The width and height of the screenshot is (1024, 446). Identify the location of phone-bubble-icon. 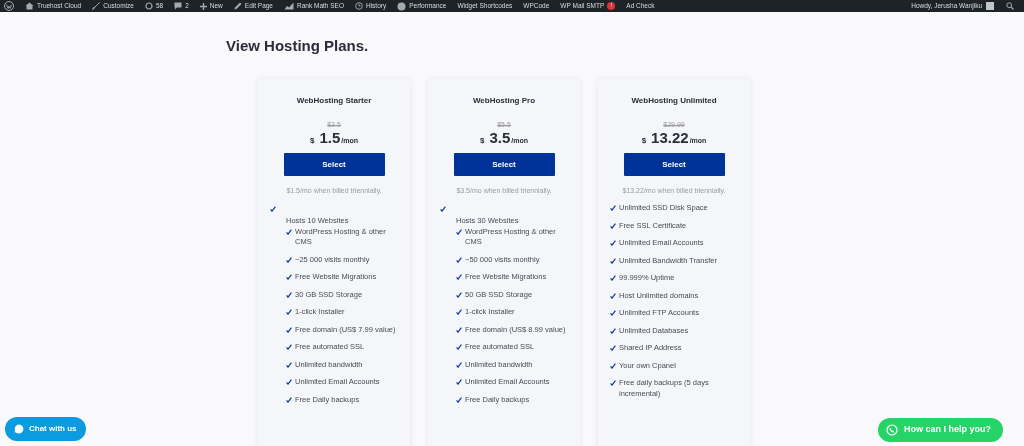
(892, 430).